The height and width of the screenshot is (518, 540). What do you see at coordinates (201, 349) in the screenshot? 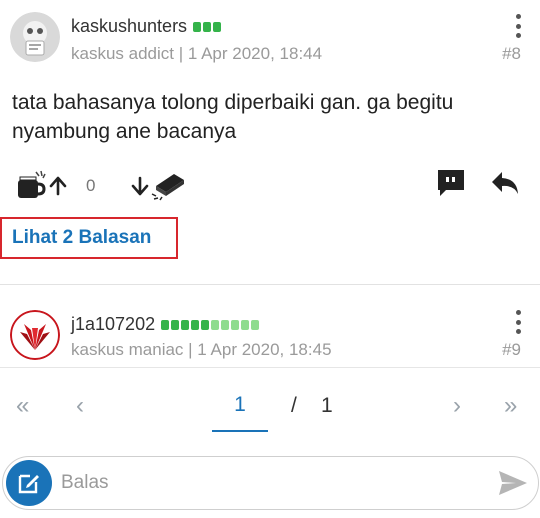
I see `post-meta: kaskus maniac | 1 Apr 2020, 18:45` at bounding box center [201, 349].